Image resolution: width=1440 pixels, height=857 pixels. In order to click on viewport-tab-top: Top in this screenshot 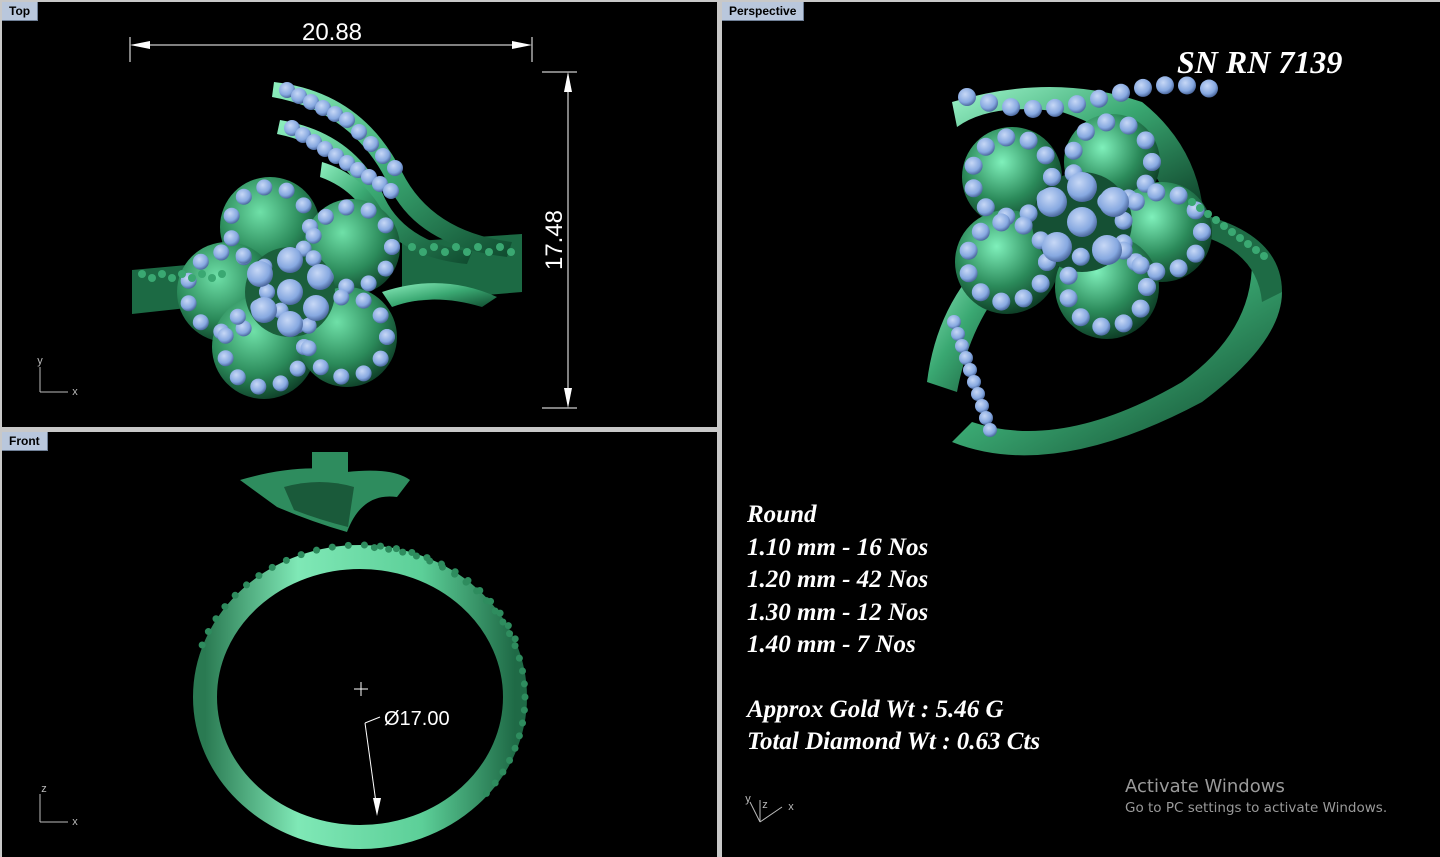, I will do `click(20, 11)`.